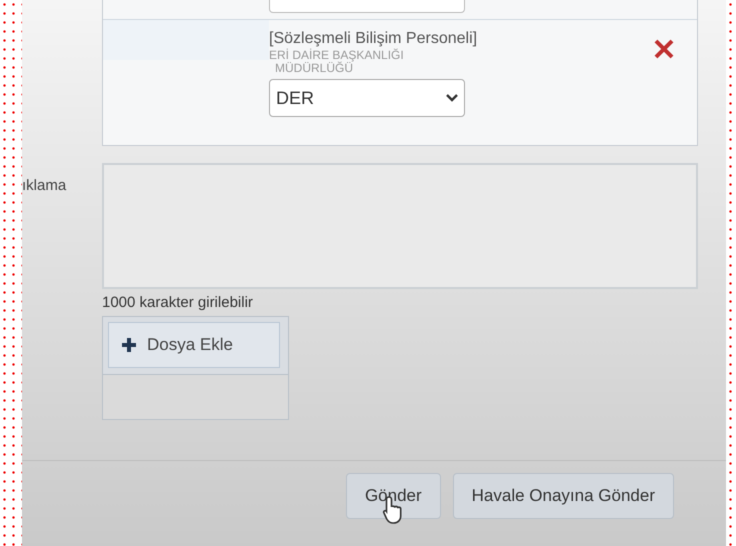  I want to click on assignee-title: [Sözleşmeli Bilişim Personeli], so click(373, 39).